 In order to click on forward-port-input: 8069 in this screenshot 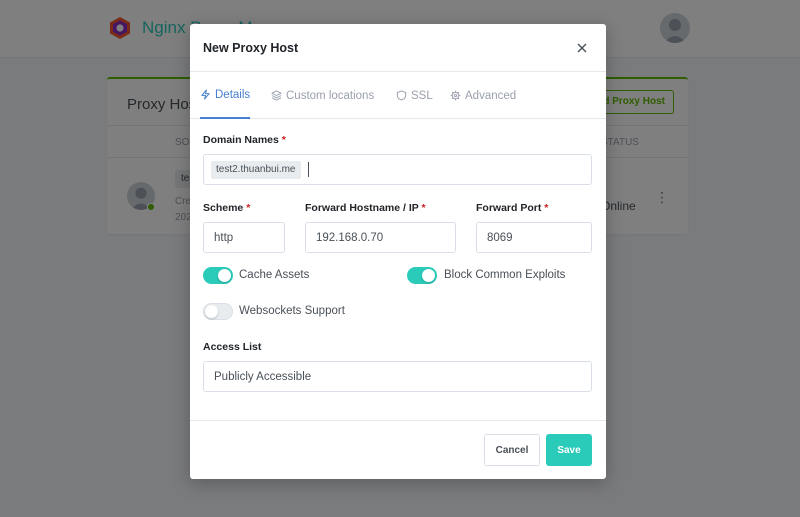, I will do `click(534, 237)`.